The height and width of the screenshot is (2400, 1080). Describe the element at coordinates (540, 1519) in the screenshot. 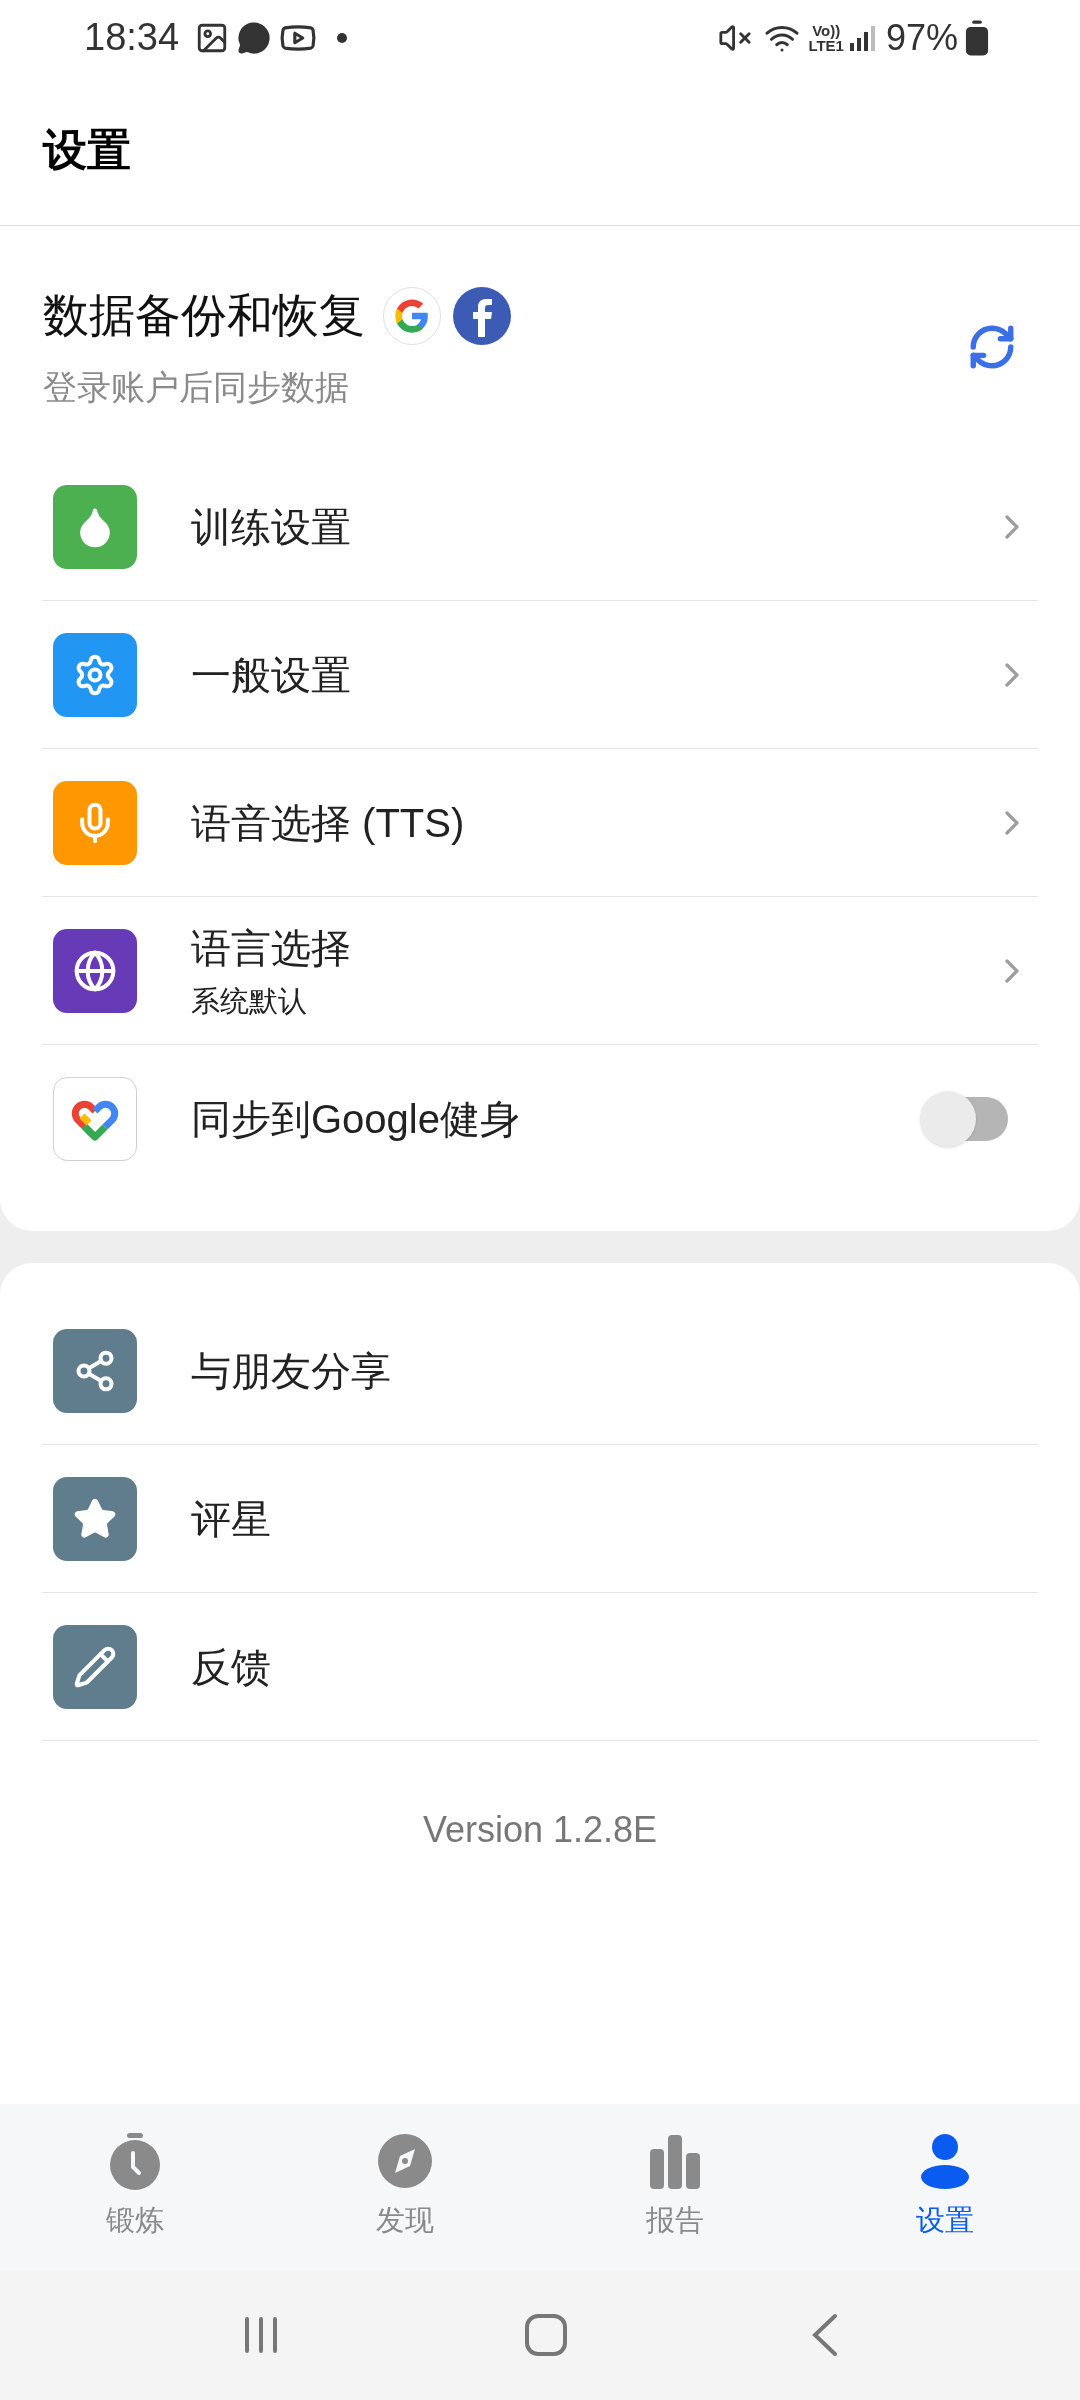

I see `more-row: 评星` at that location.